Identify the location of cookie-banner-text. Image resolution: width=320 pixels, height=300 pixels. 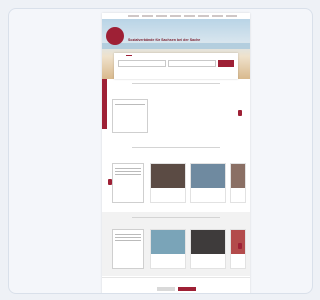
(176, 283).